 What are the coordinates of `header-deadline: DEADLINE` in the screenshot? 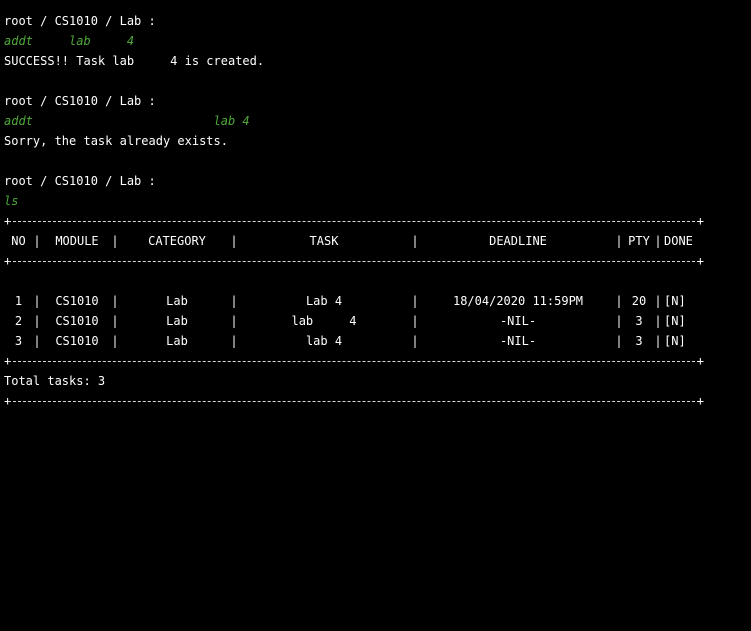 It's located at (518, 241).